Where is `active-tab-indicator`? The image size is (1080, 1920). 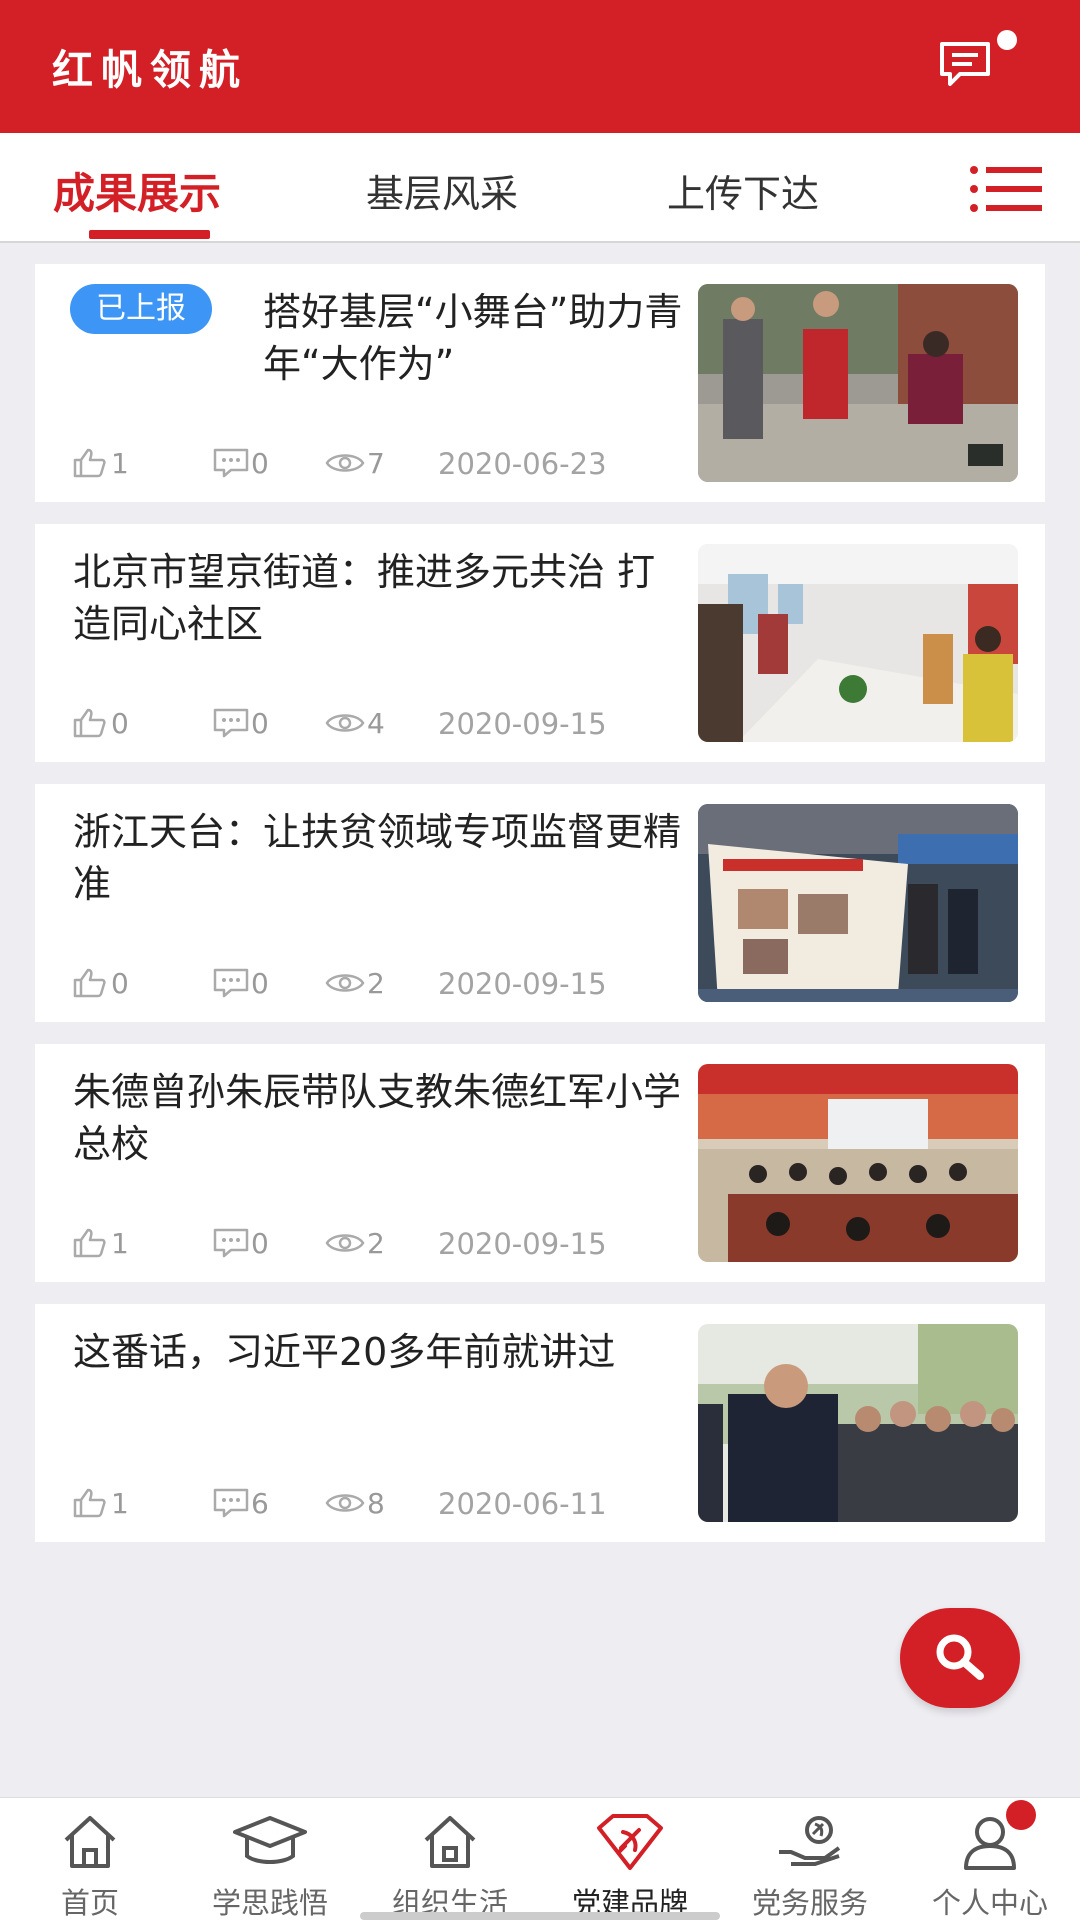
active-tab-indicator is located at coordinates (149, 234).